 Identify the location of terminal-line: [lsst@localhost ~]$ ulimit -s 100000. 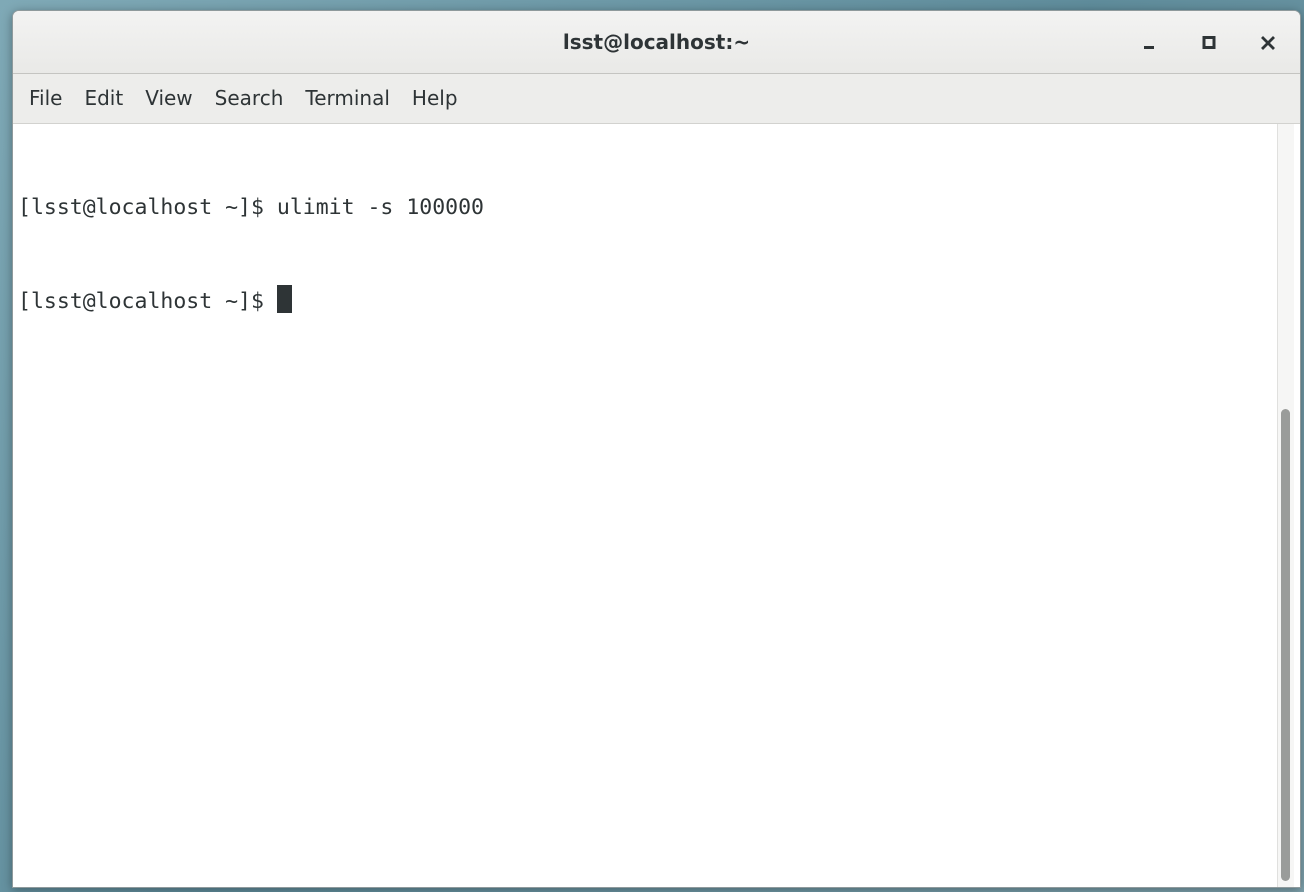
(251, 207).